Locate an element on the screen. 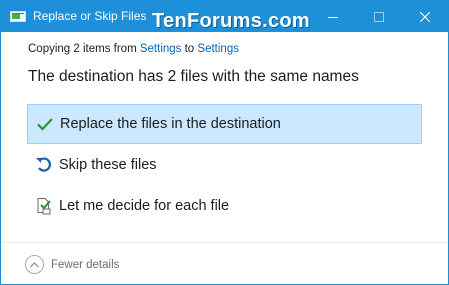 The width and height of the screenshot is (449, 285). watermark: TenForums.com is located at coordinates (231, 21).